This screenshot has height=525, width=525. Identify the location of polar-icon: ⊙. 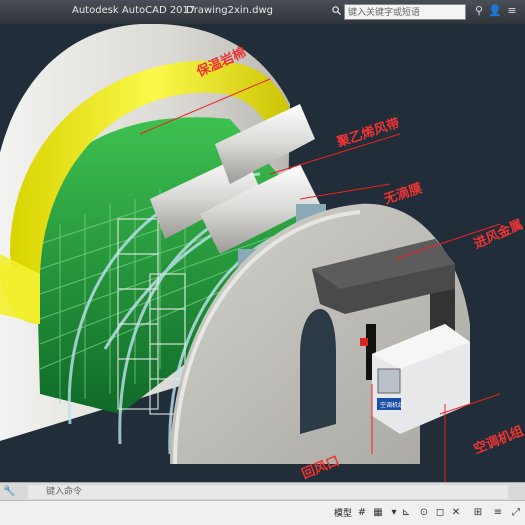
(424, 513).